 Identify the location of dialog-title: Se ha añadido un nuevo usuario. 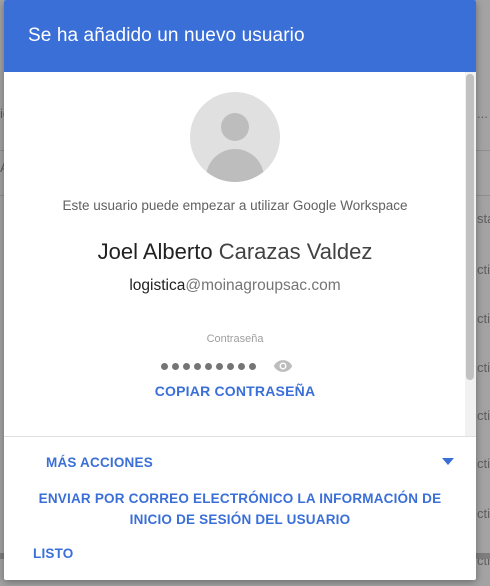
(166, 35).